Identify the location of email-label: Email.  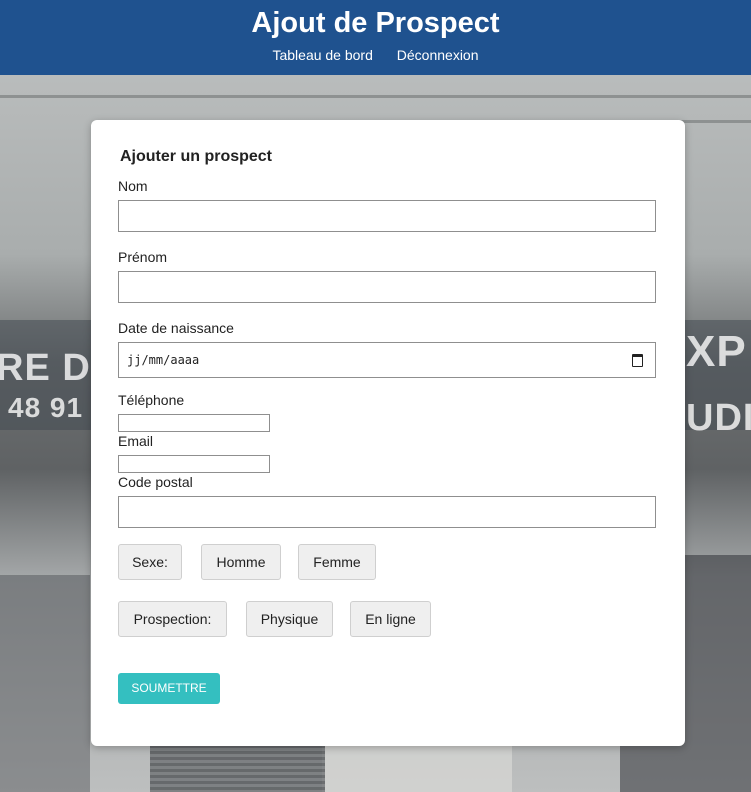
(136, 441).